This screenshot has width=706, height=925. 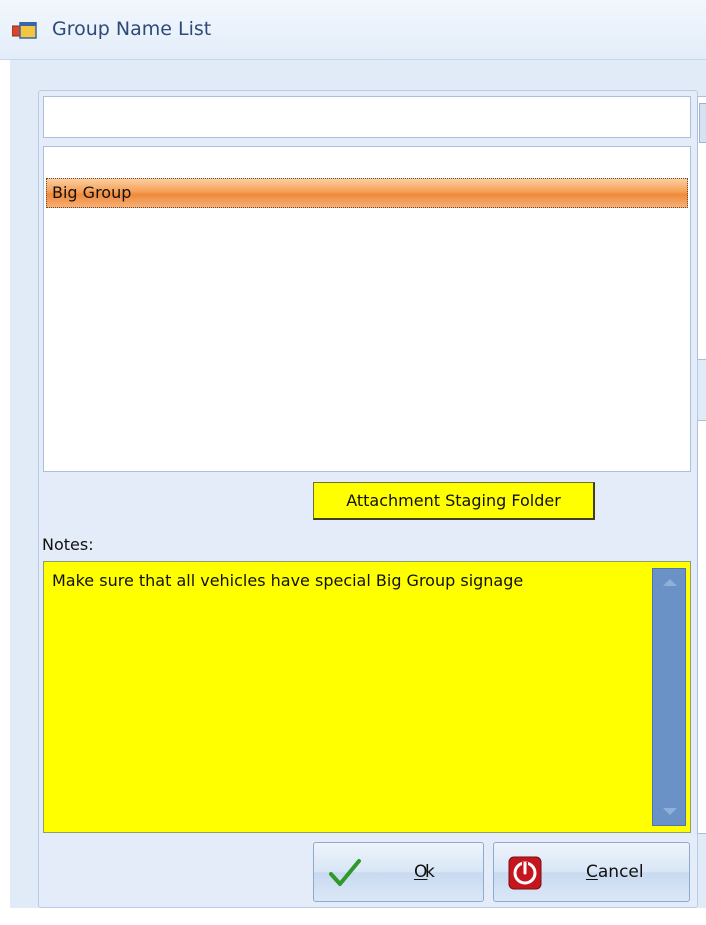 What do you see at coordinates (669, 697) in the screenshot?
I see `notes-scrollbar` at bounding box center [669, 697].